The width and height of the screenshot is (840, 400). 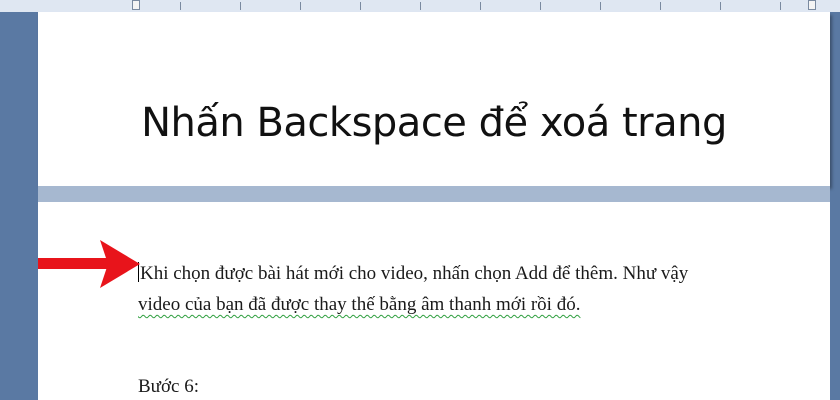 What do you see at coordinates (434, 123) in the screenshot?
I see `caption-title: Nhấn Backspace để xoá trang` at bounding box center [434, 123].